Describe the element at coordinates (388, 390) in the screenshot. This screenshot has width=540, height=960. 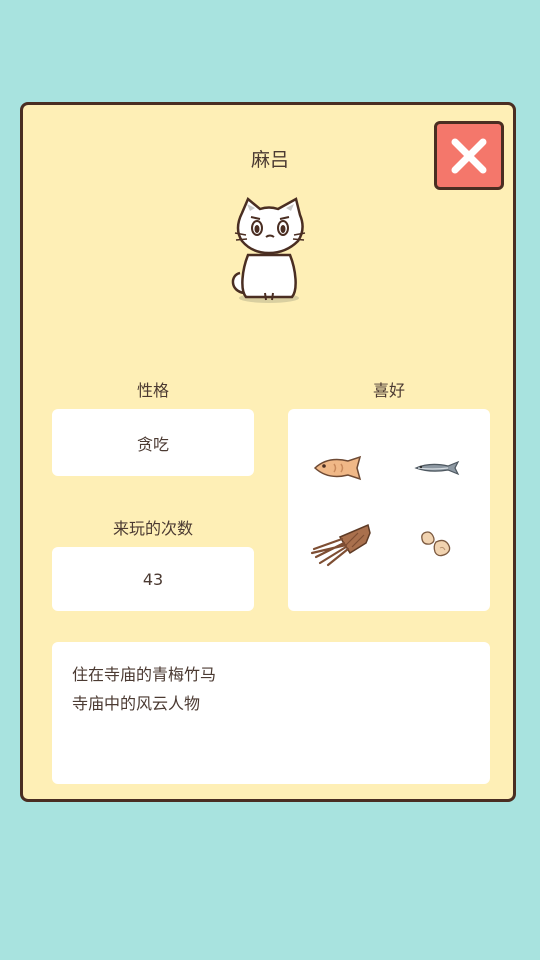
I see `favorites-label: 喜好` at that location.